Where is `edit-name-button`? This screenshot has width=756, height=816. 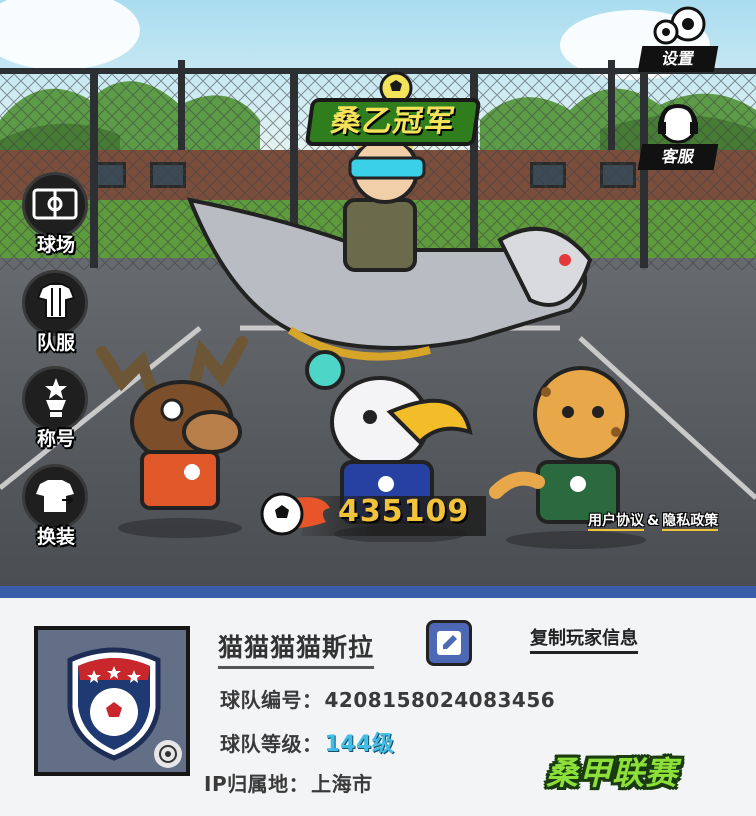
edit-name-button is located at coordinates (449, 643).